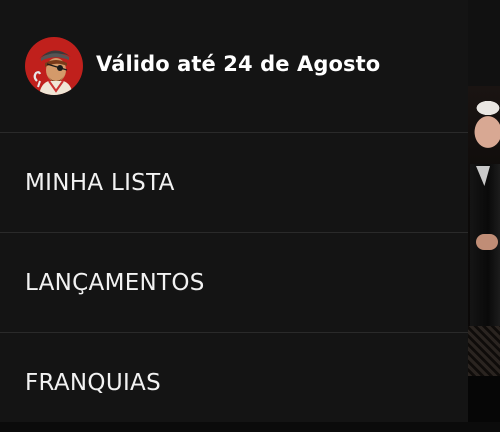 This screenshot has width=500, height=432. What do you see at coordinates (484, 43) in the screenshot?
I see `background-top-strip` at bounding box center [484, 43].